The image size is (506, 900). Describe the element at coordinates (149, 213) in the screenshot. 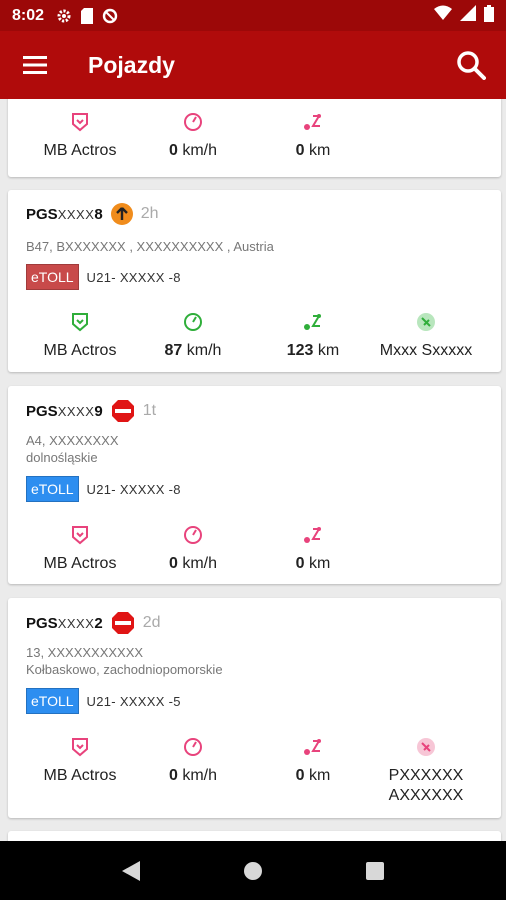

I see `last-update-age: 2h` at that location.